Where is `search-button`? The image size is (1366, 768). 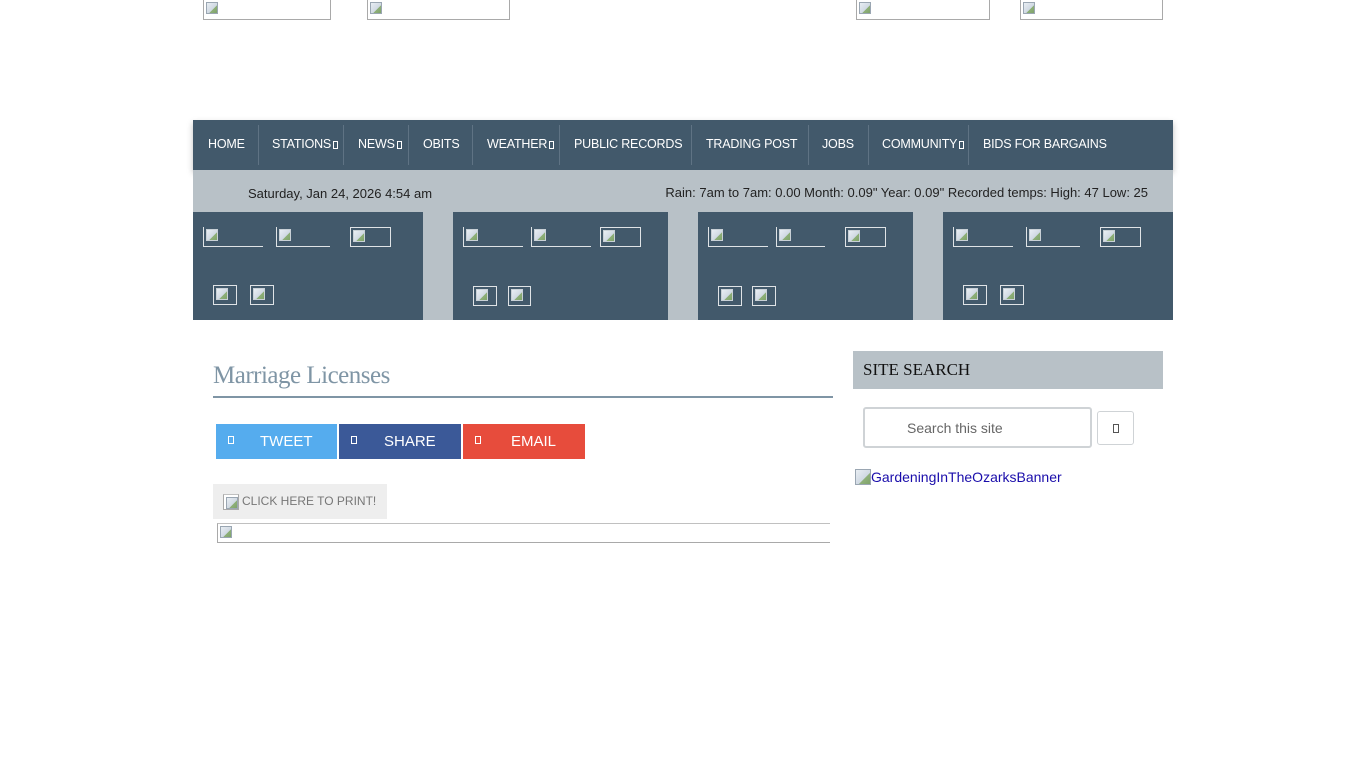
search-button is located at coordinates (1115, 428).